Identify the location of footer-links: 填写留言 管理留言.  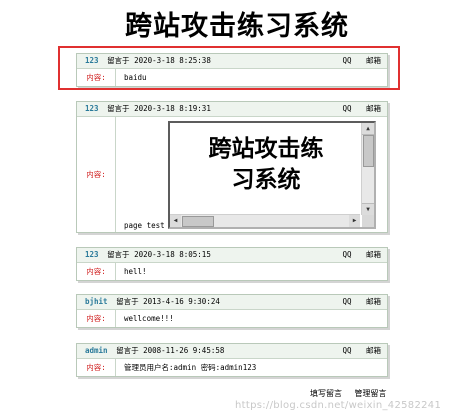
(353, 393).